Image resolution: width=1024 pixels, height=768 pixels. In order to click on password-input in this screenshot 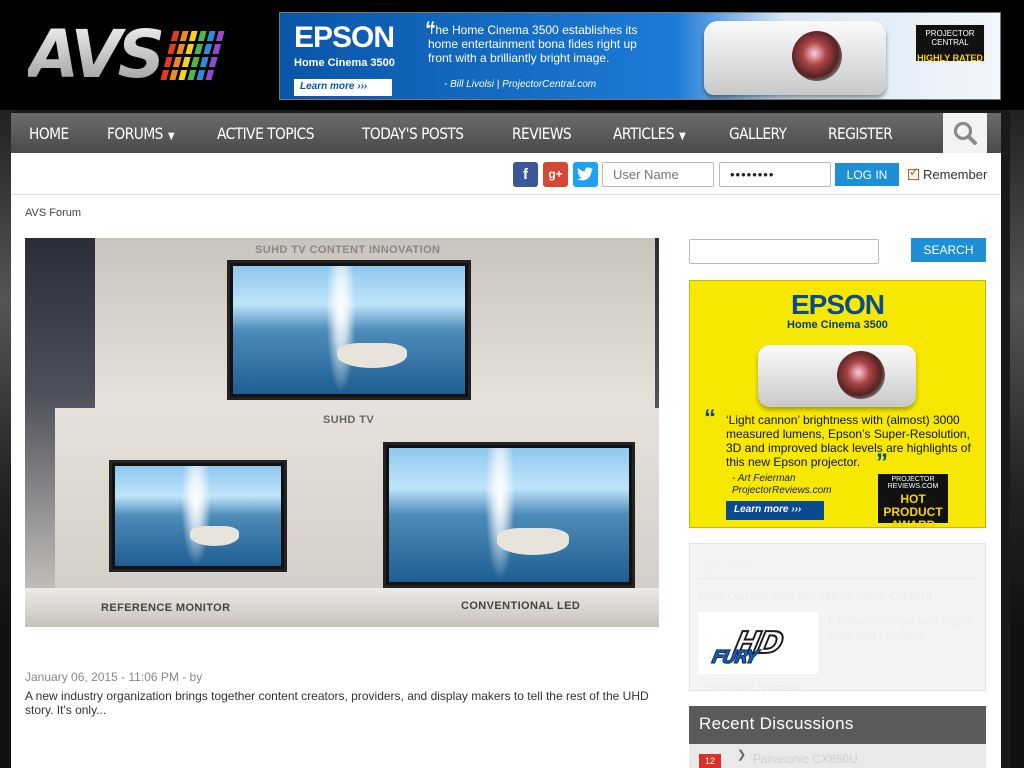, I will do `click(775, 174)`.